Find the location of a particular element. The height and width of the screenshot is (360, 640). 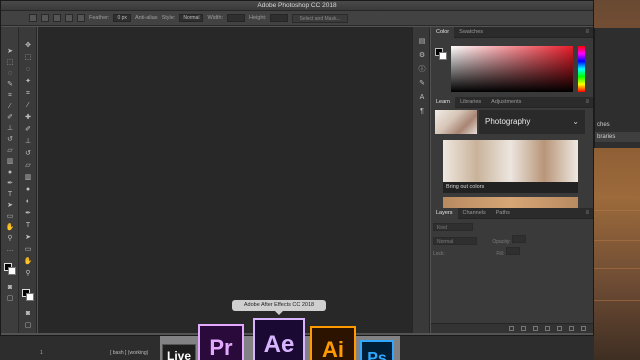

history-panel-icon: ▤ is located at coordinates (422, 41).